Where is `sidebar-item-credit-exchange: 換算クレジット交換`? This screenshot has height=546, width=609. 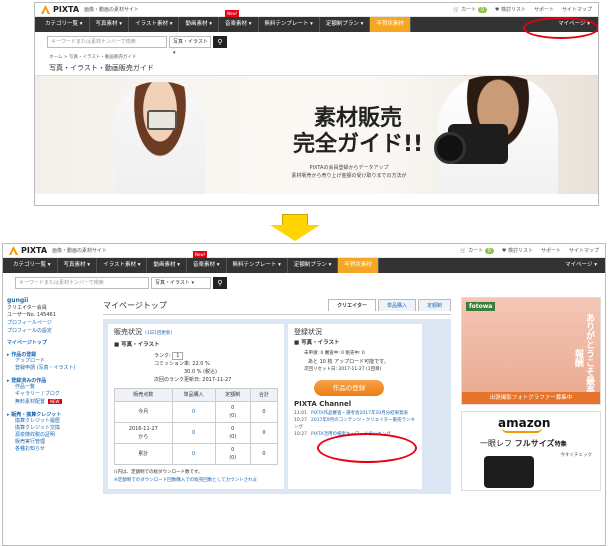
sidebar-item-credit-exchange: 換算クレジット交換 is located at coordinates (50, 428).